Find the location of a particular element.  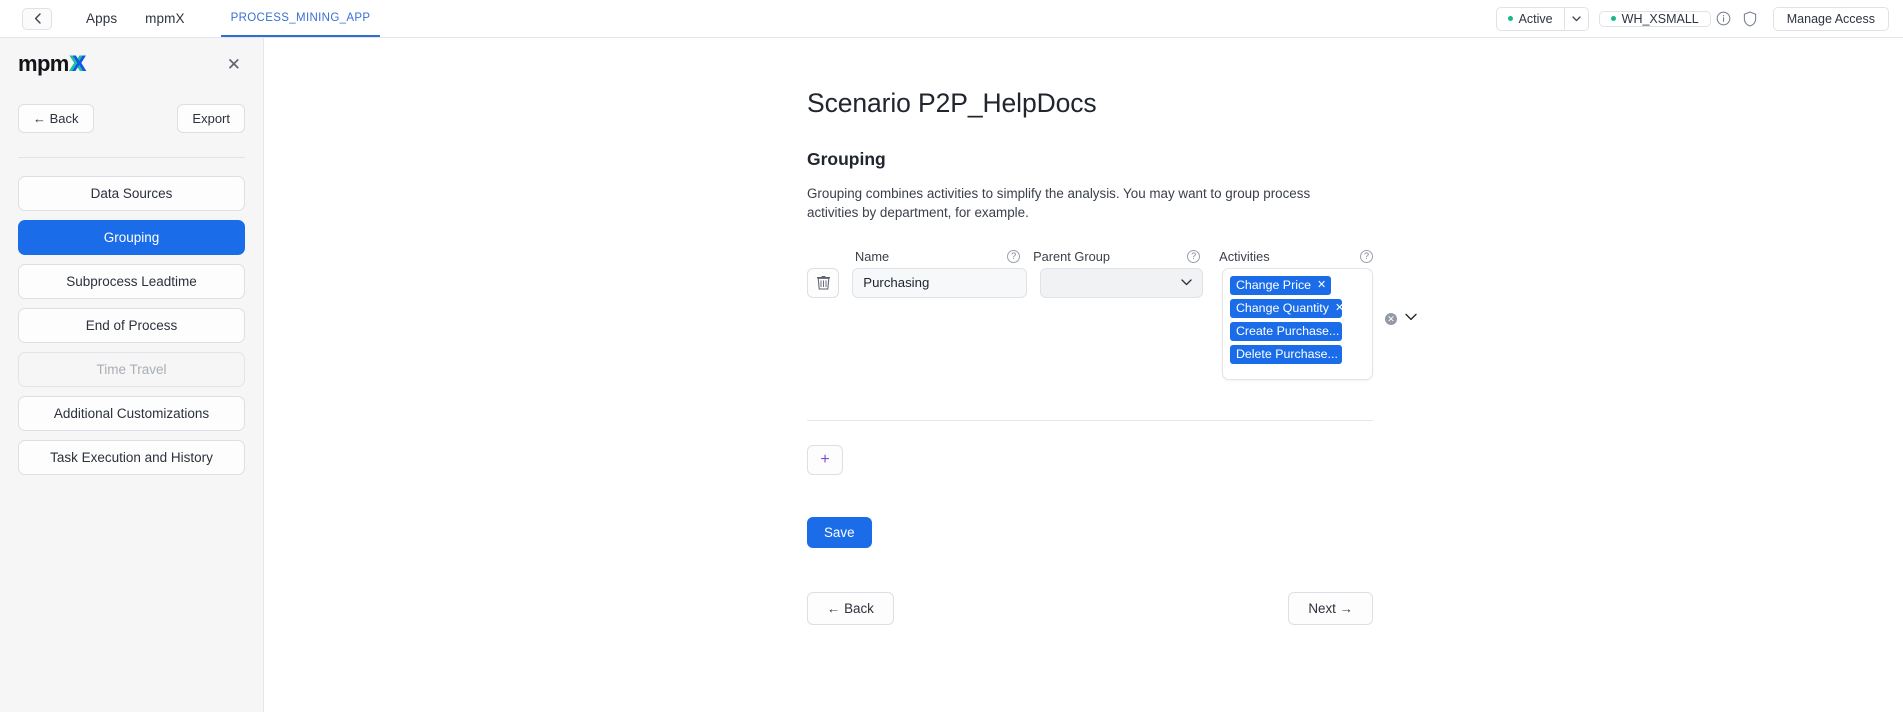

activity-tag-label: Change Price is located at coordinates (1273, 284).